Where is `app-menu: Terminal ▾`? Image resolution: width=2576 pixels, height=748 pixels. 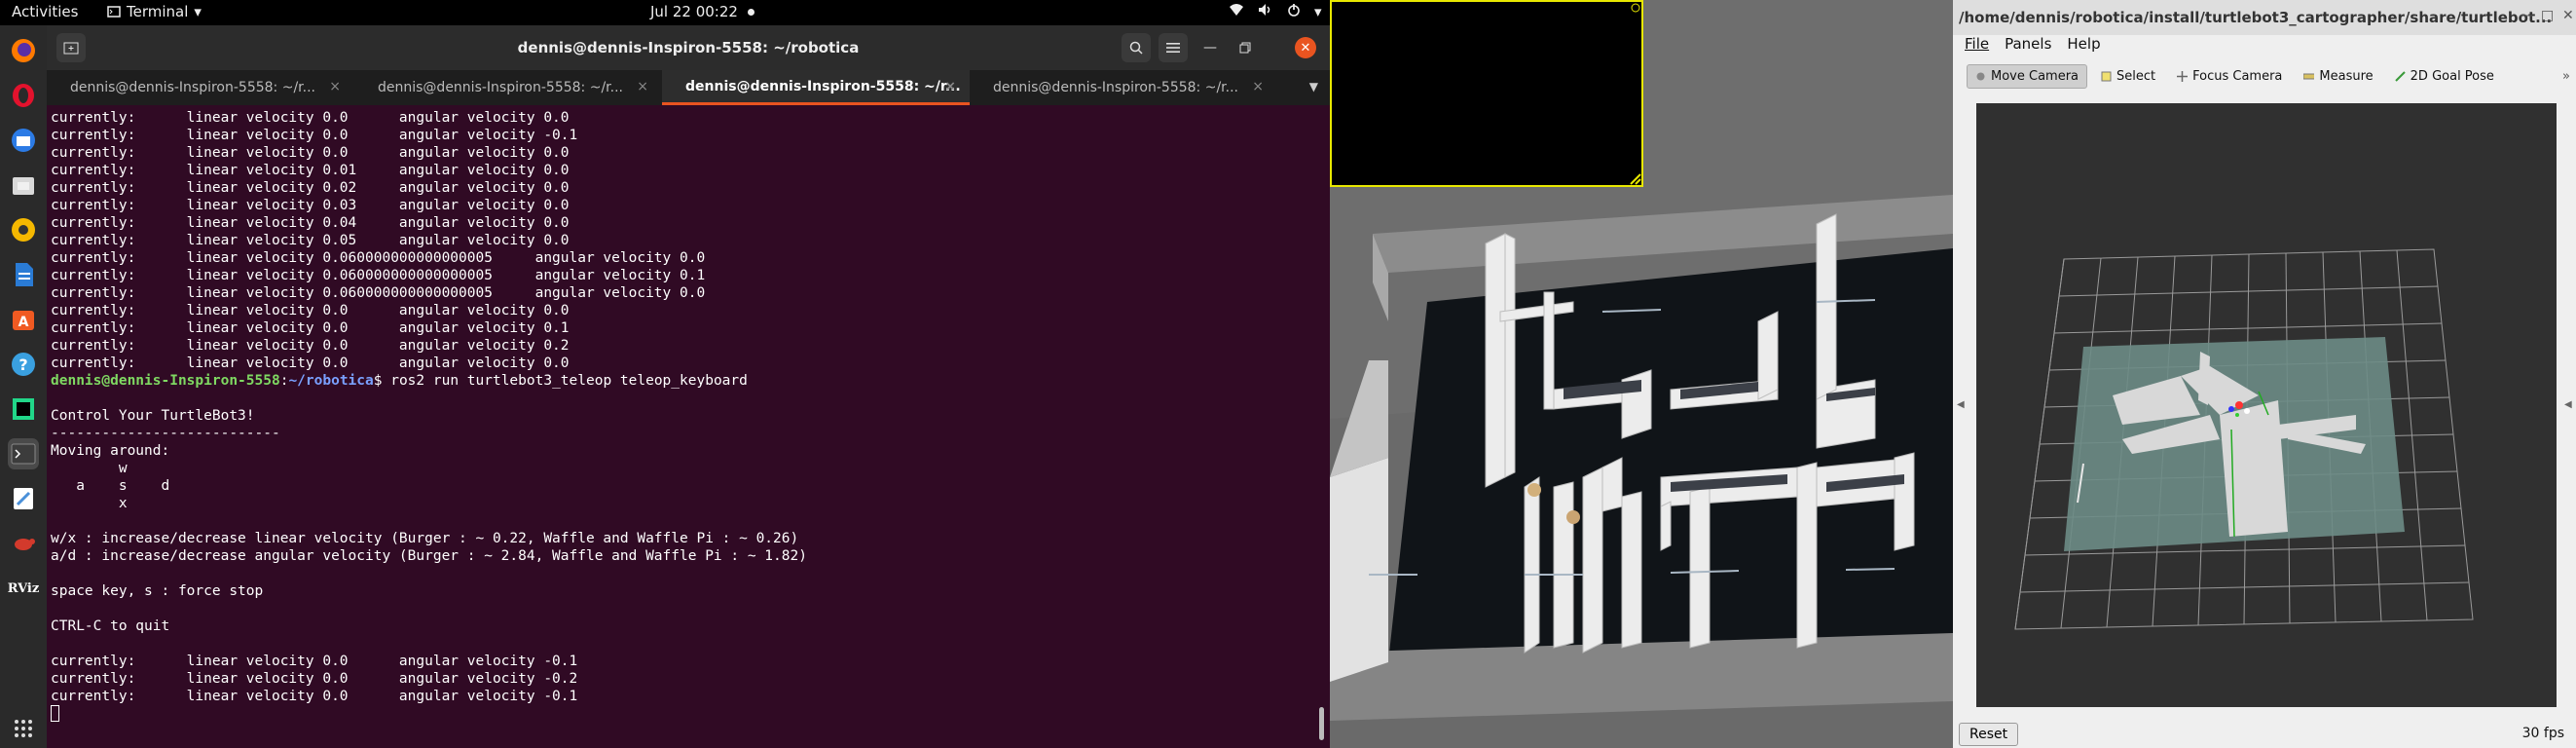 app-menu: Terminal ▾ is located at coordinates (154, 12).